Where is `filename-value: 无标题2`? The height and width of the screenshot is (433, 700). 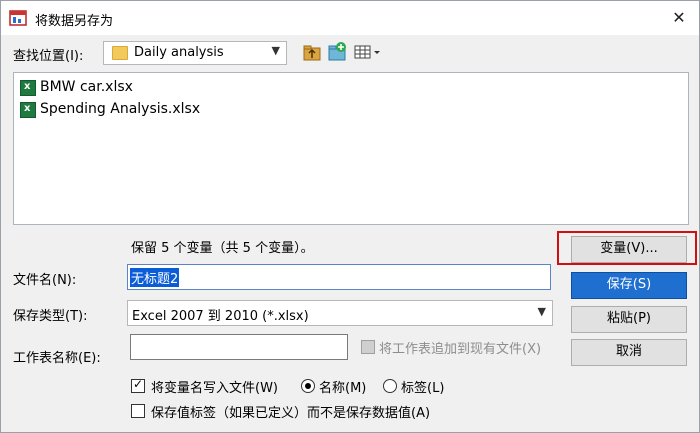 filename-value: 无标题2 is located at coordinates (155, 277).